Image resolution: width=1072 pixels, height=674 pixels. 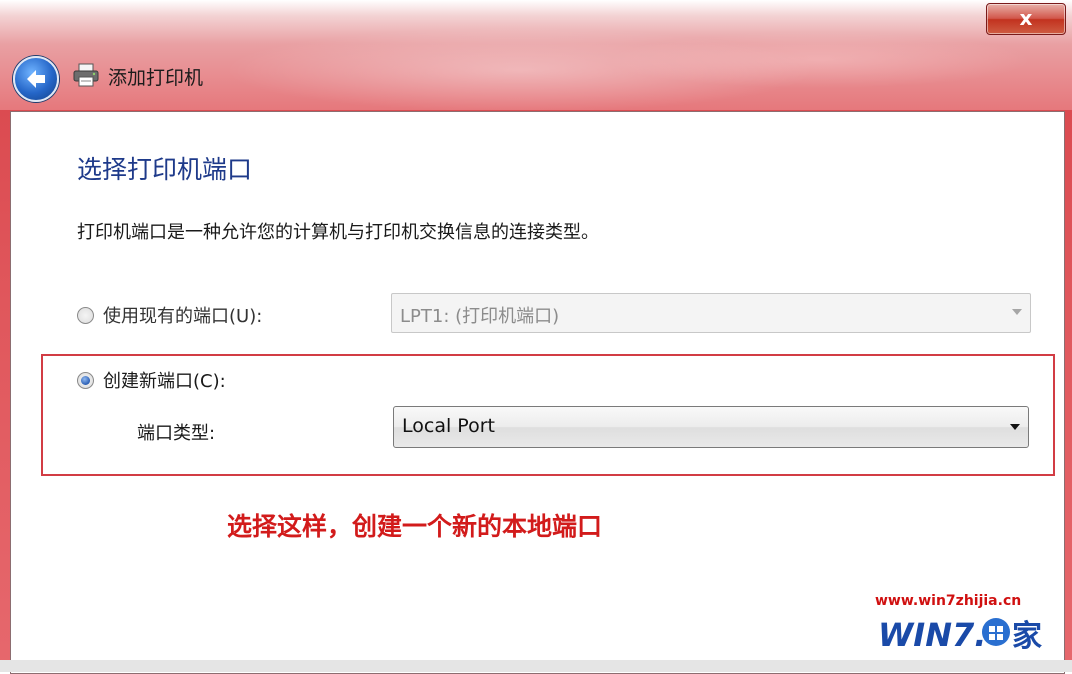 What do you see at coordinates (711, 427) in the screenshot?
I see `port-type-select: Local Port` at bounding box center [711, 427].